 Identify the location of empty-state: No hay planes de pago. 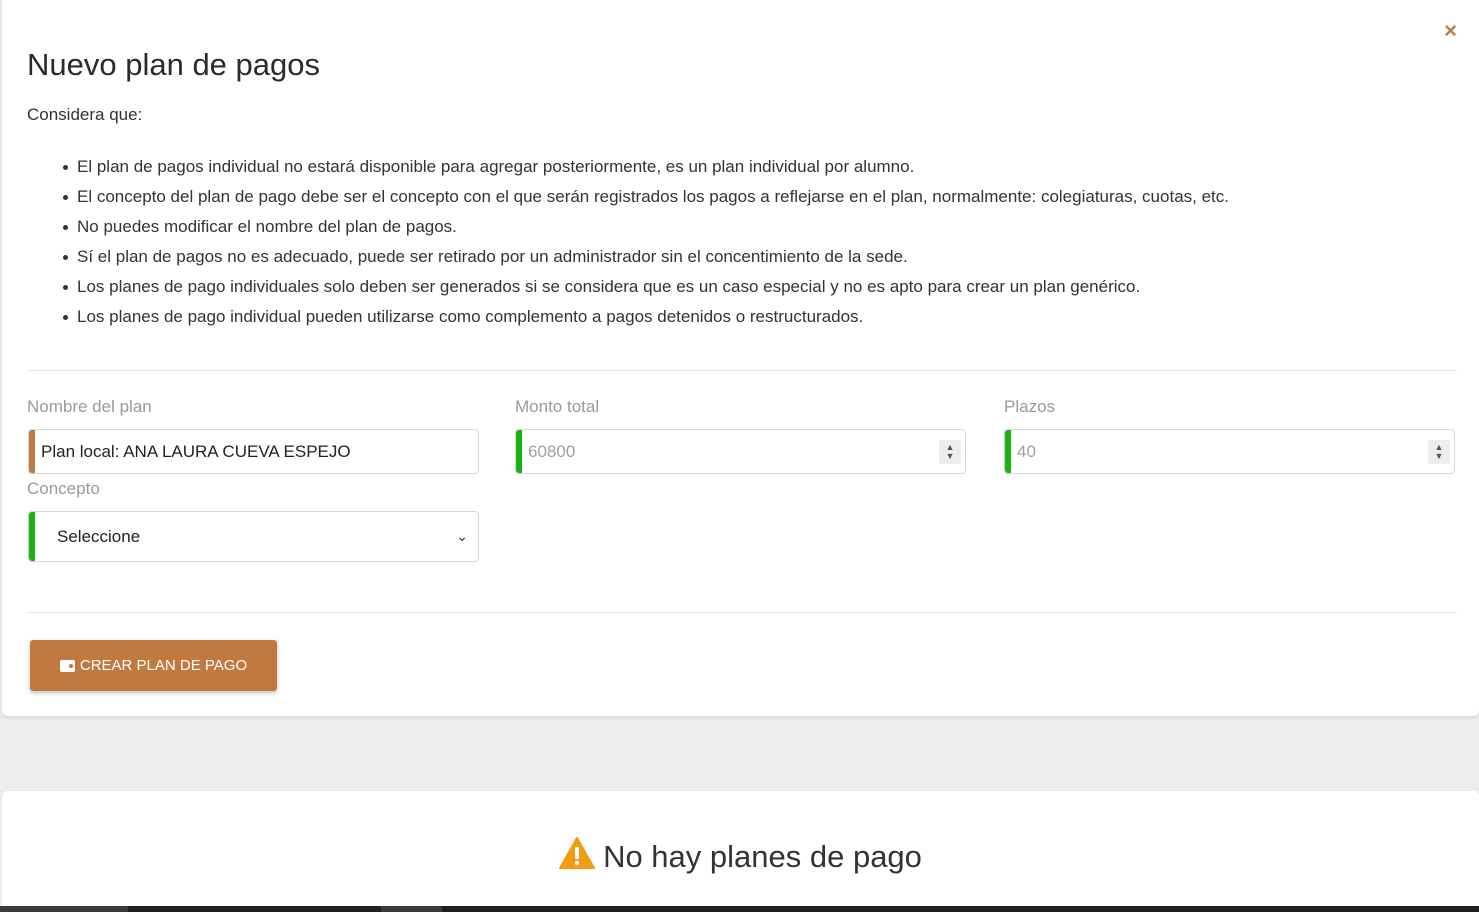
(740, 857).